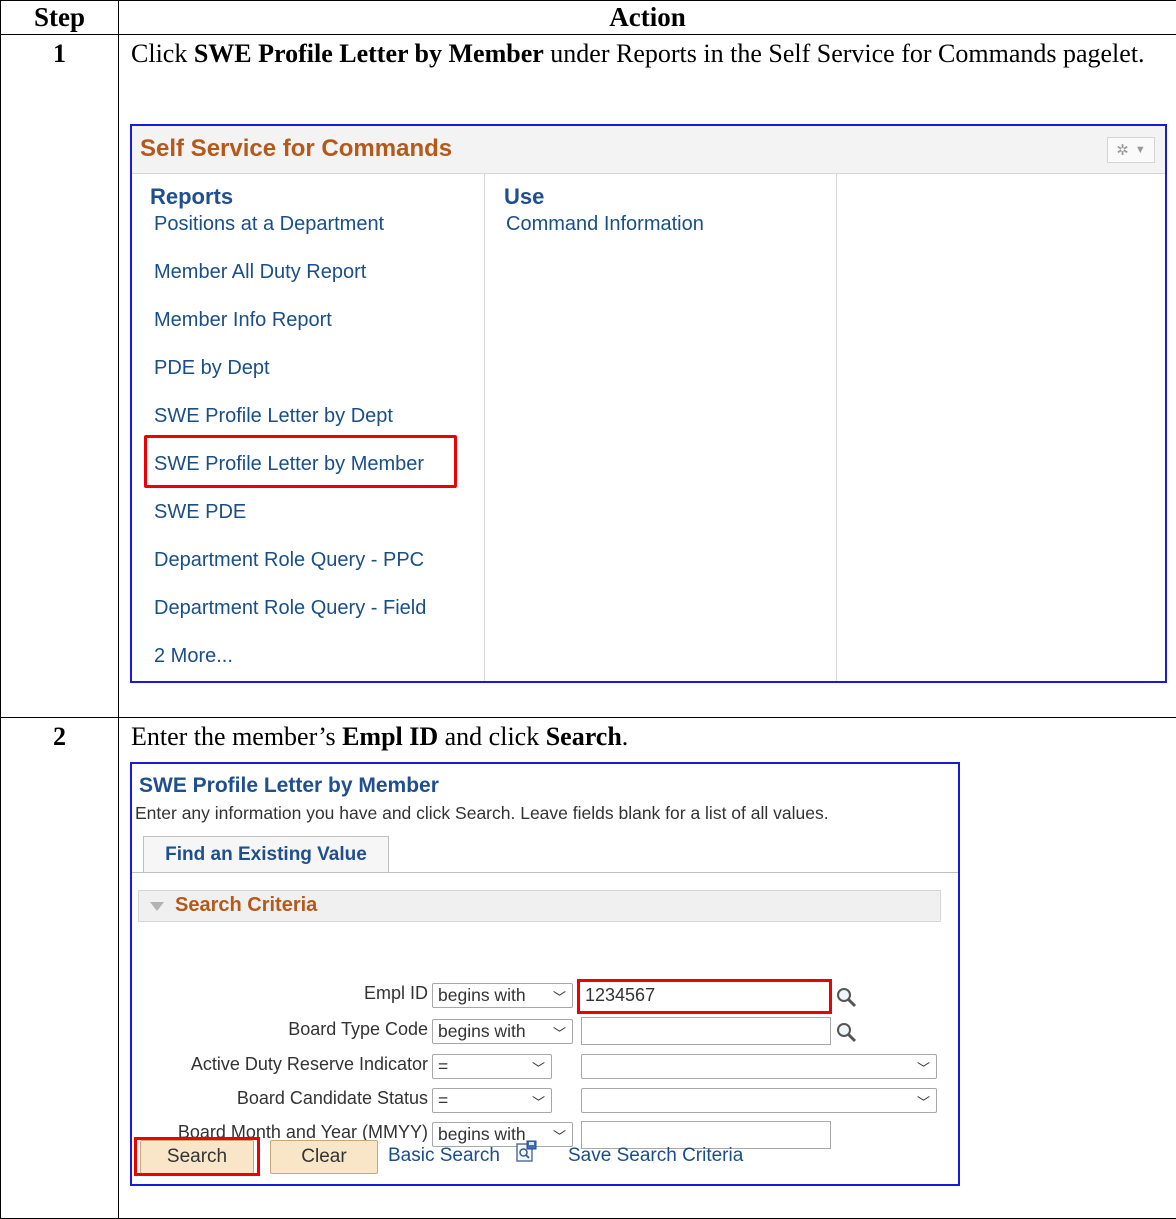 This screenshot has width=1176, height=1219. What do you see at coordinates (309, 1064) in the screenshot?
I see `active-duty-reserve-indicator-label: Active Duty Reserve Indicator` at bounding box center [309, 1064].